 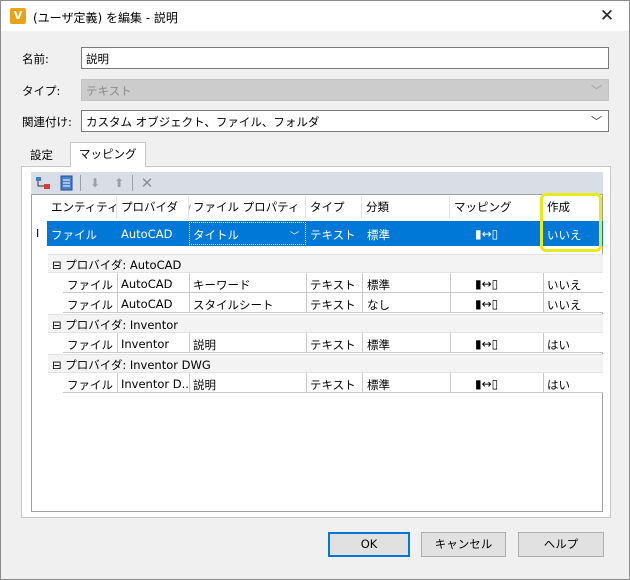 I want to click on name-label: 名前:, so click(x=35, y=59).